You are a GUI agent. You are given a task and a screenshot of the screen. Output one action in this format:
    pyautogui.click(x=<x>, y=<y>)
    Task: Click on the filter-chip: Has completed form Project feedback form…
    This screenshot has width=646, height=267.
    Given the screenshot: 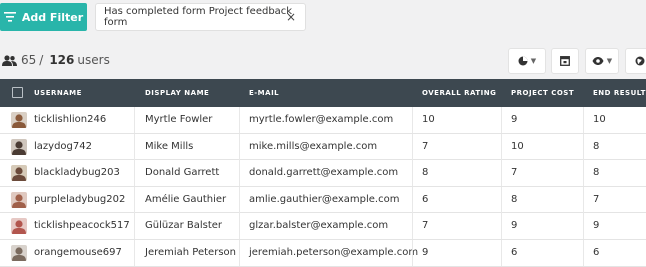 What is the action you would take?
    pyautogui.click(x=200, y=17)
    